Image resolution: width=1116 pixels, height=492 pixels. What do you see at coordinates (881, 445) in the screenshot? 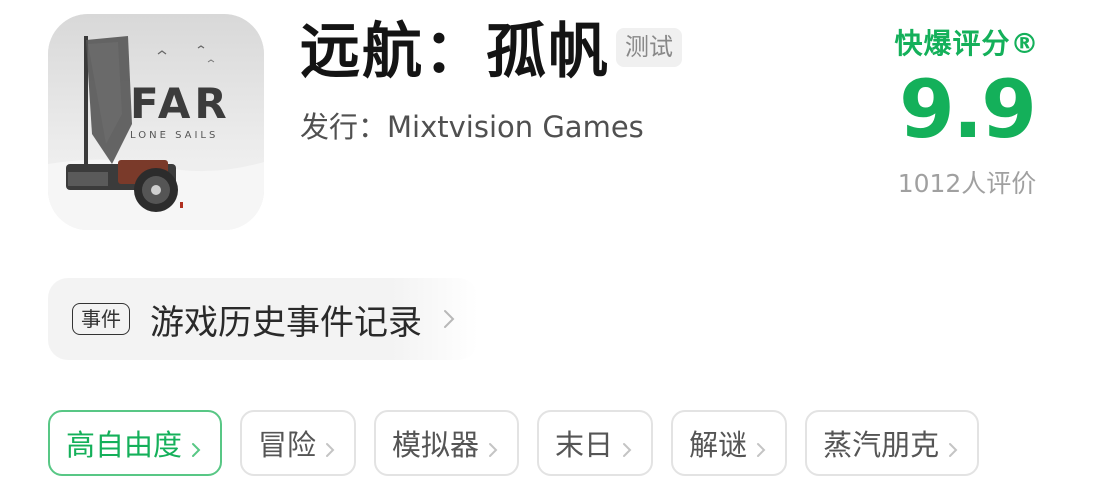
I see `tag-label: 蒸汽朋克` at bounding box center [881, 445].